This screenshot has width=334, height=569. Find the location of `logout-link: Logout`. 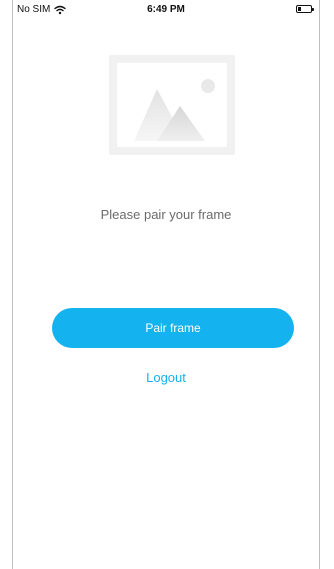

logout-link: Logout is located at coordinates (166, 377).